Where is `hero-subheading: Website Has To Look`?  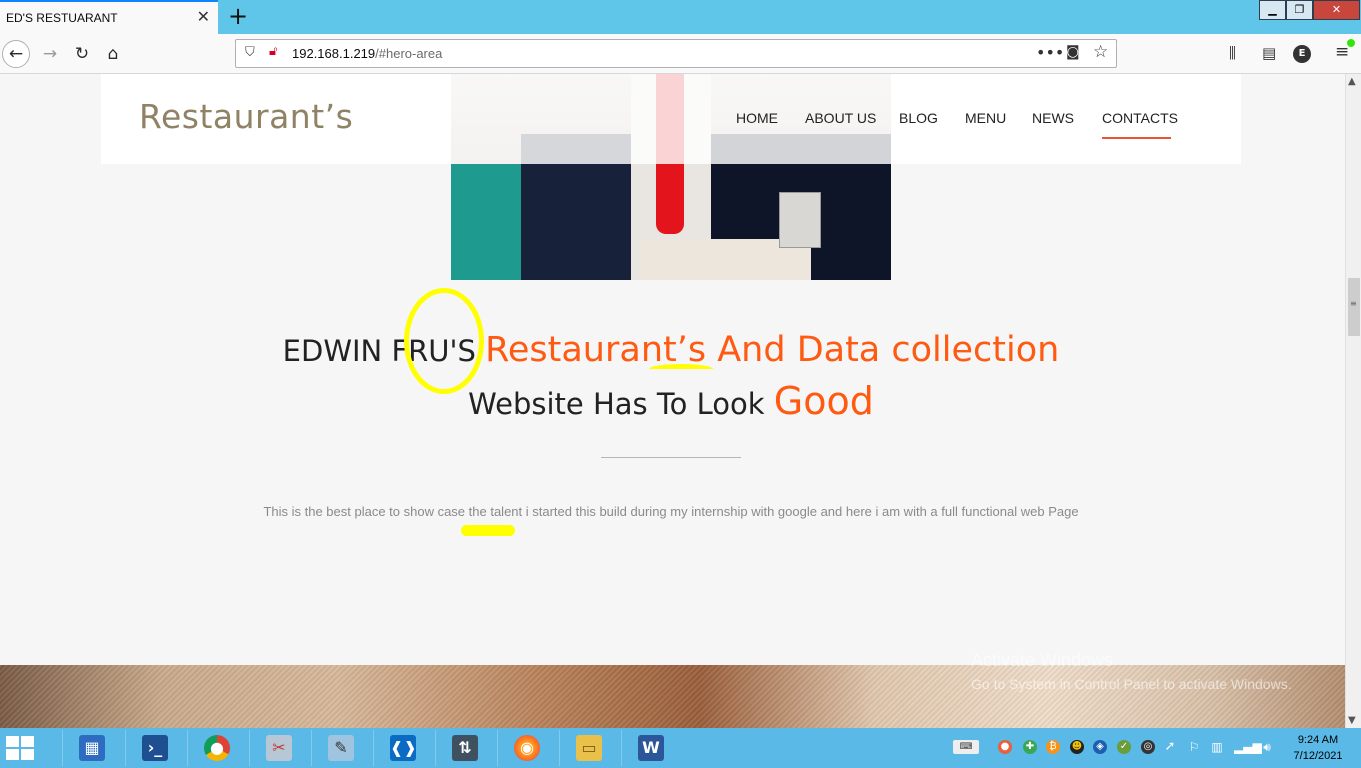
hero-subheading: Website Has To Look is located at coordinates (621, 404).